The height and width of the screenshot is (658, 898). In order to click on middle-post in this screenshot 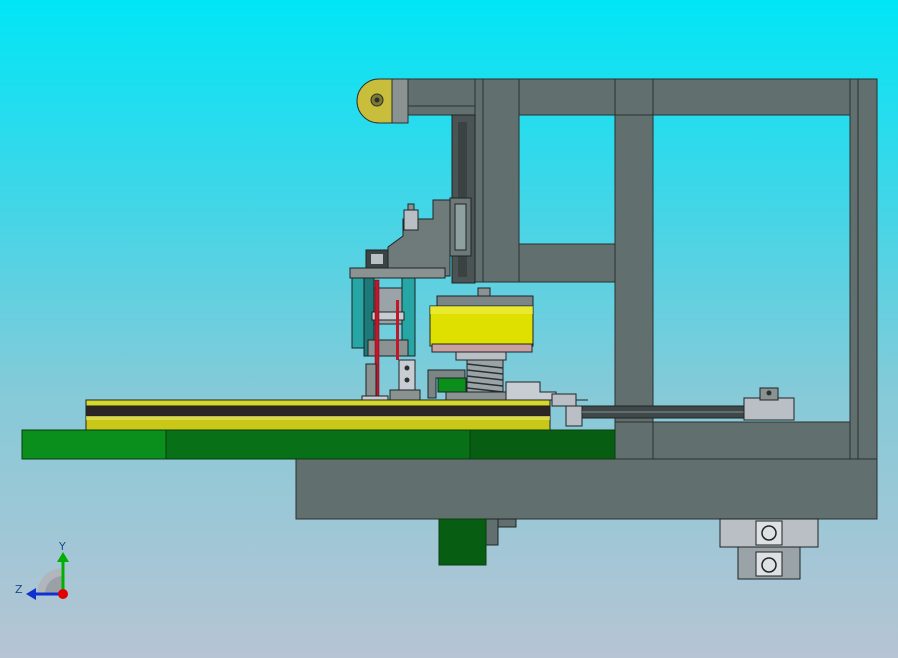, I will do `click(634, 269)`.